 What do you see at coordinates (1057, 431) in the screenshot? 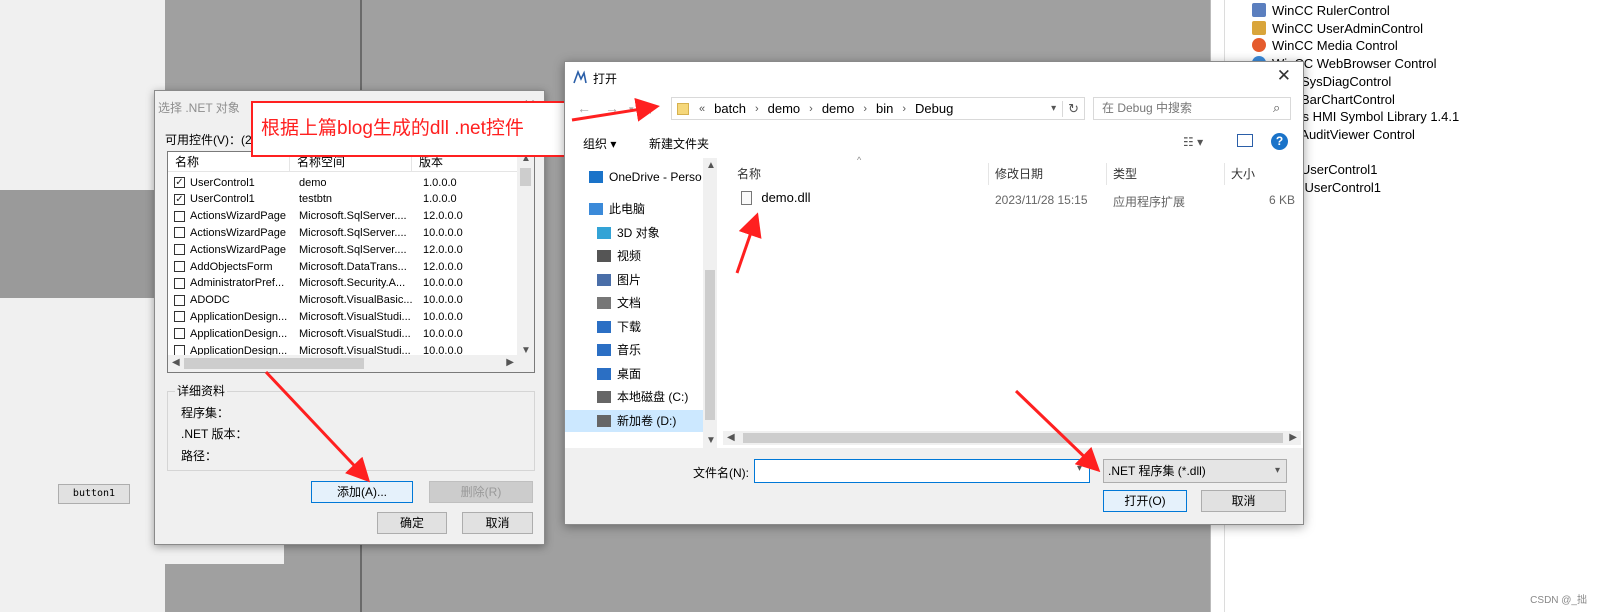
I see `arrow-to-filetype` at bounding box center [1057, 431].